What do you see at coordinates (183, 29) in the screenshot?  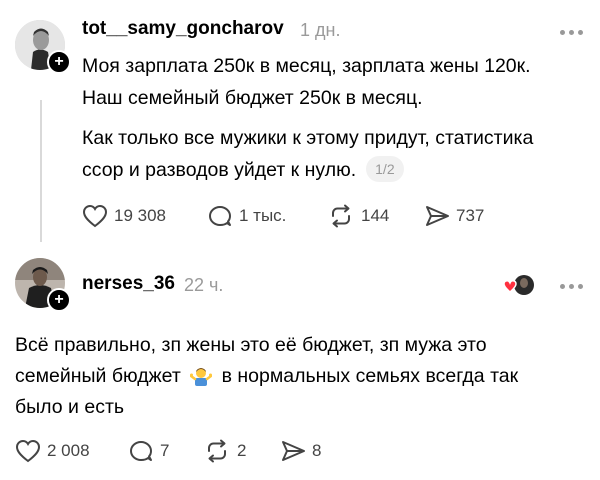 I see `username: tot__samy_goncharov` at bounding box center [183, 29].